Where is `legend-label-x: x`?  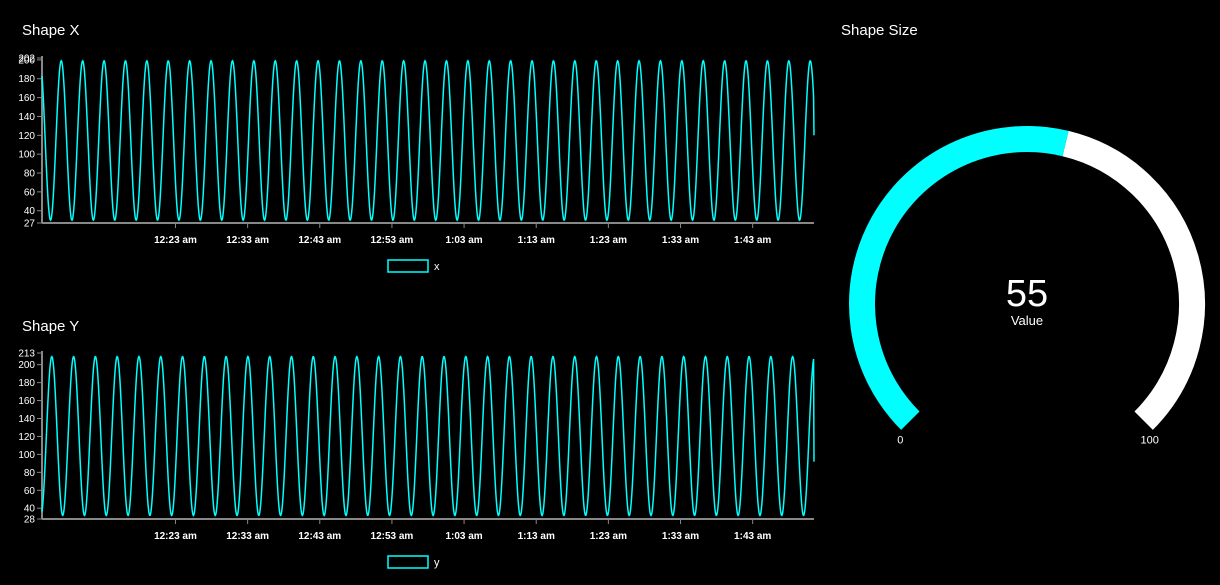 legend-label-x: x is located at coordinates (437, 267).